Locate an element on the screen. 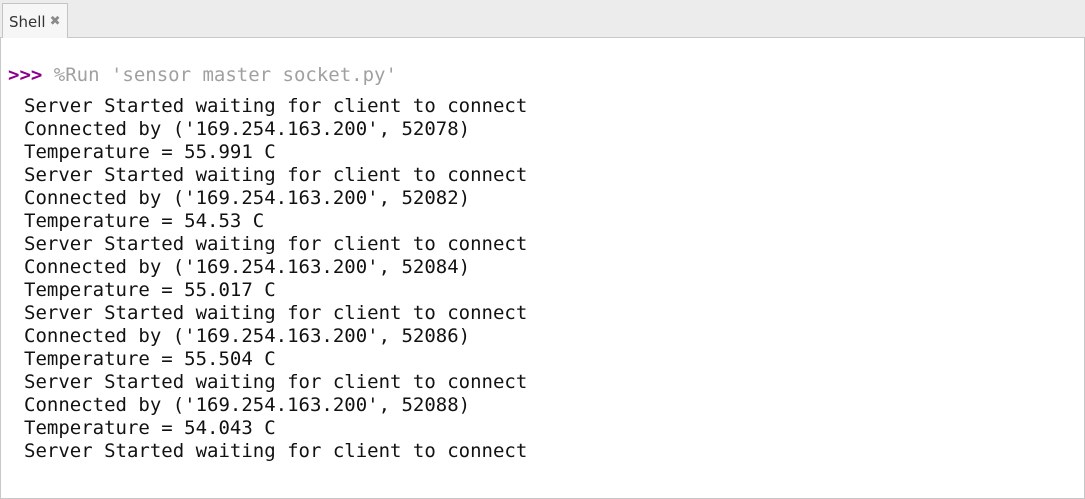 Image resolution: width=1085 pixels, height=499 pixels. output-line: Connected by ('169.254.163.200', 52086) is located at coordinates (247, 336).